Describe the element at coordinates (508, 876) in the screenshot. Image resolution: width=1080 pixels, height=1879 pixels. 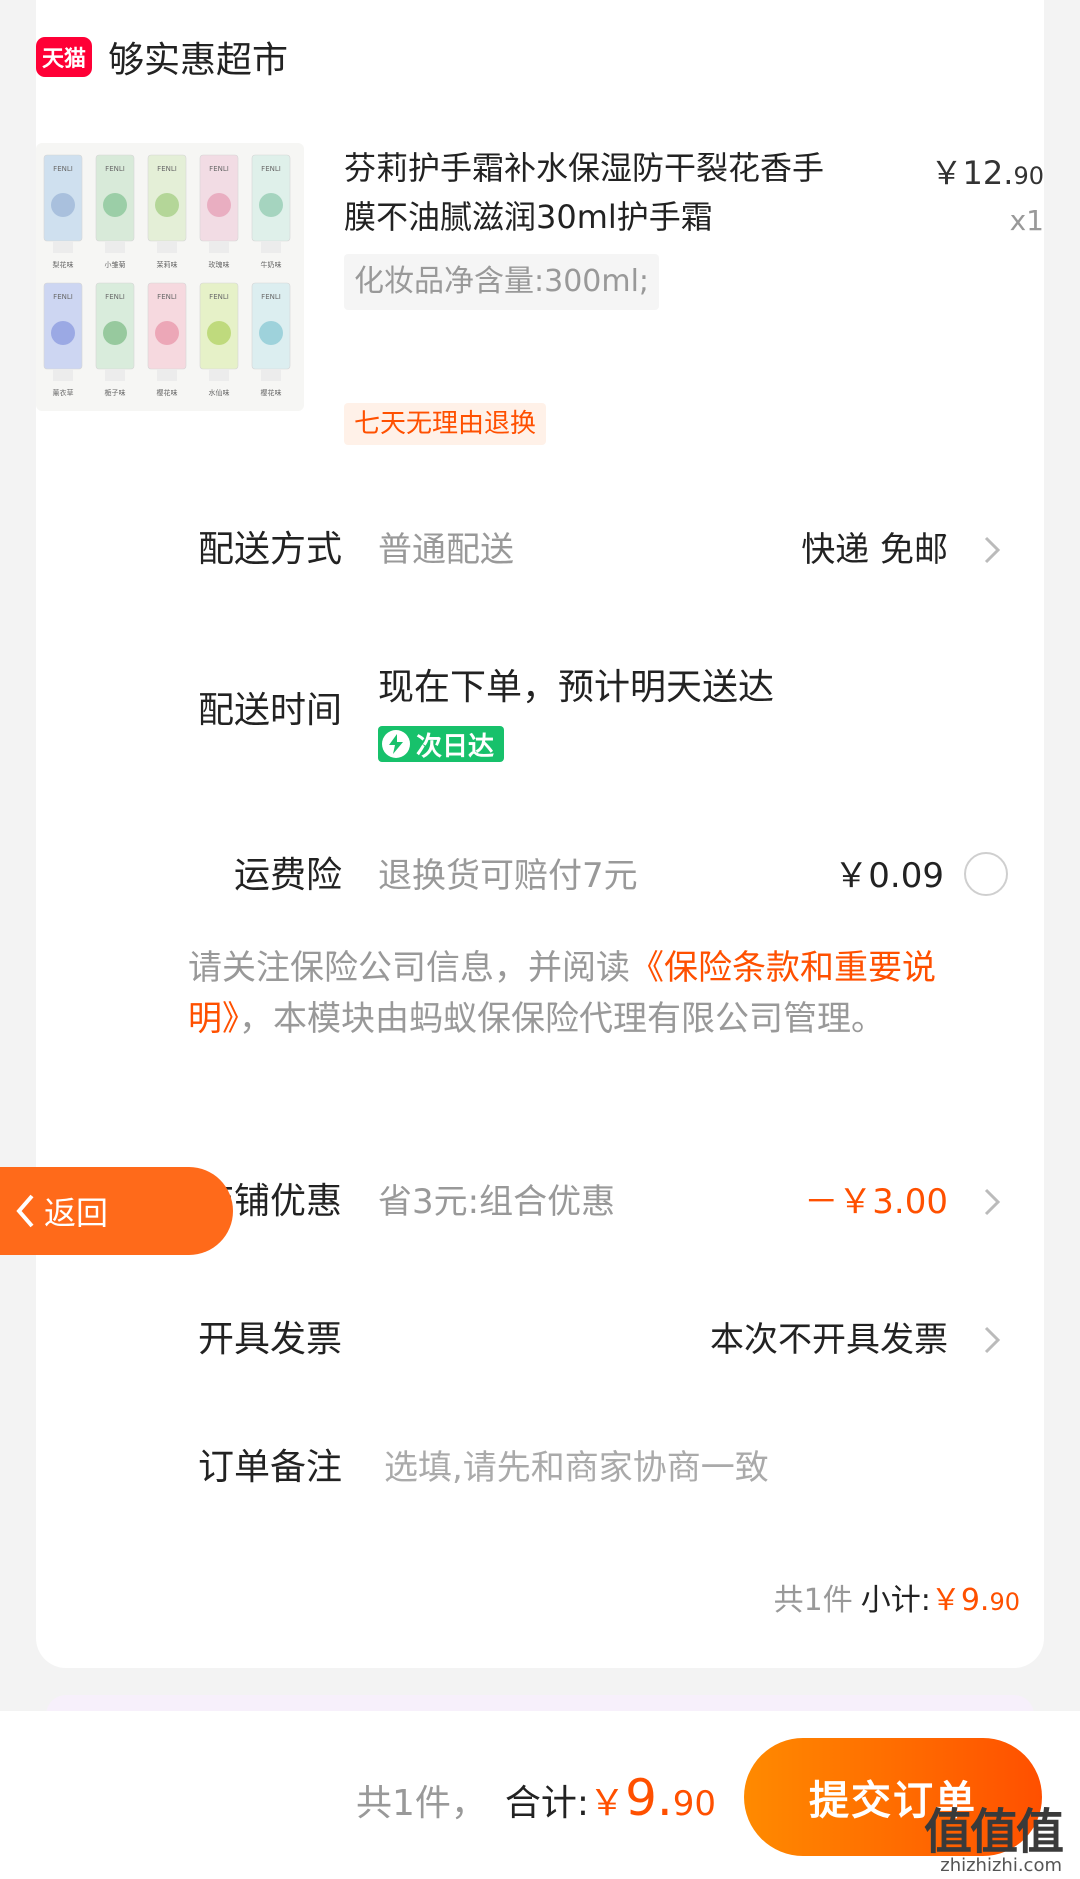
I see `shipping-insurance-desc: 退换货可赔付7元` at that location.